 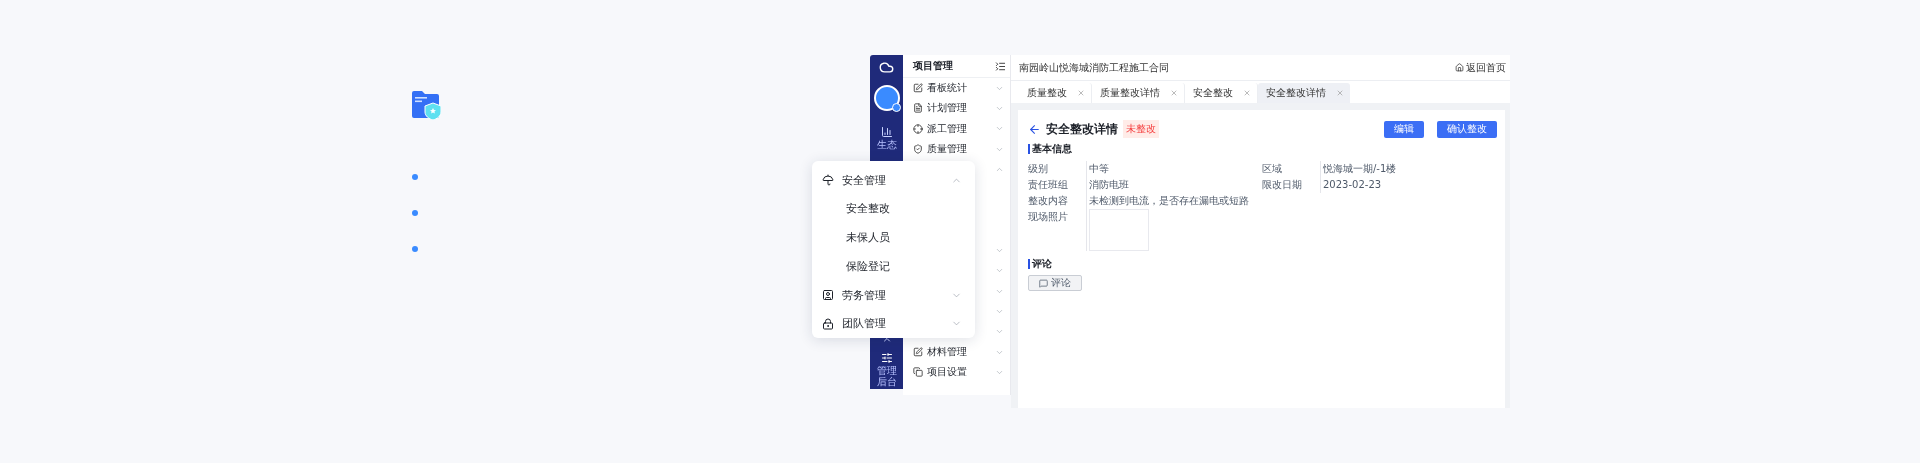 What do you see at coordinates (959, 128) in the screenshot?
I see `nav-item: 派工管理` at bounding box center [959, 128].